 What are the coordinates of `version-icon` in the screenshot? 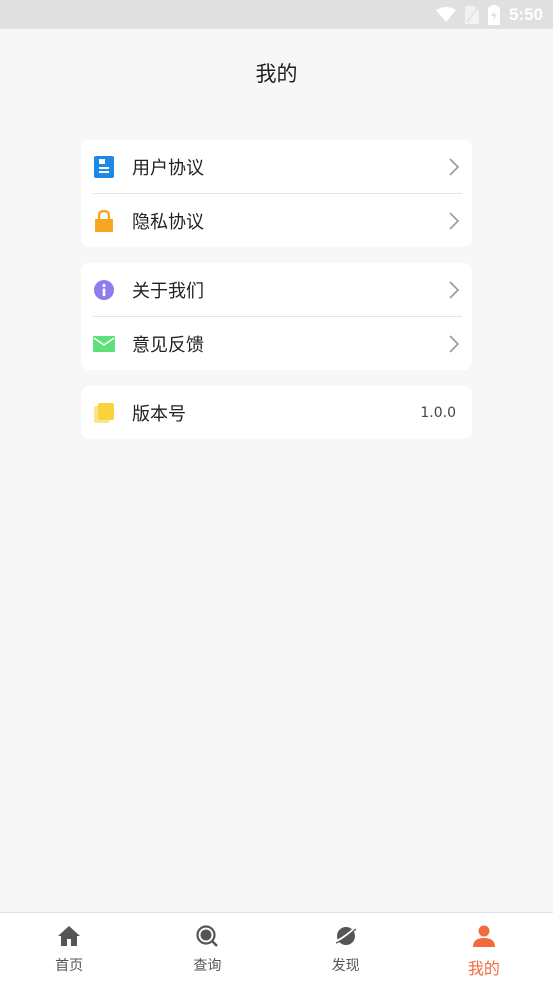 It's located at (104, 413).